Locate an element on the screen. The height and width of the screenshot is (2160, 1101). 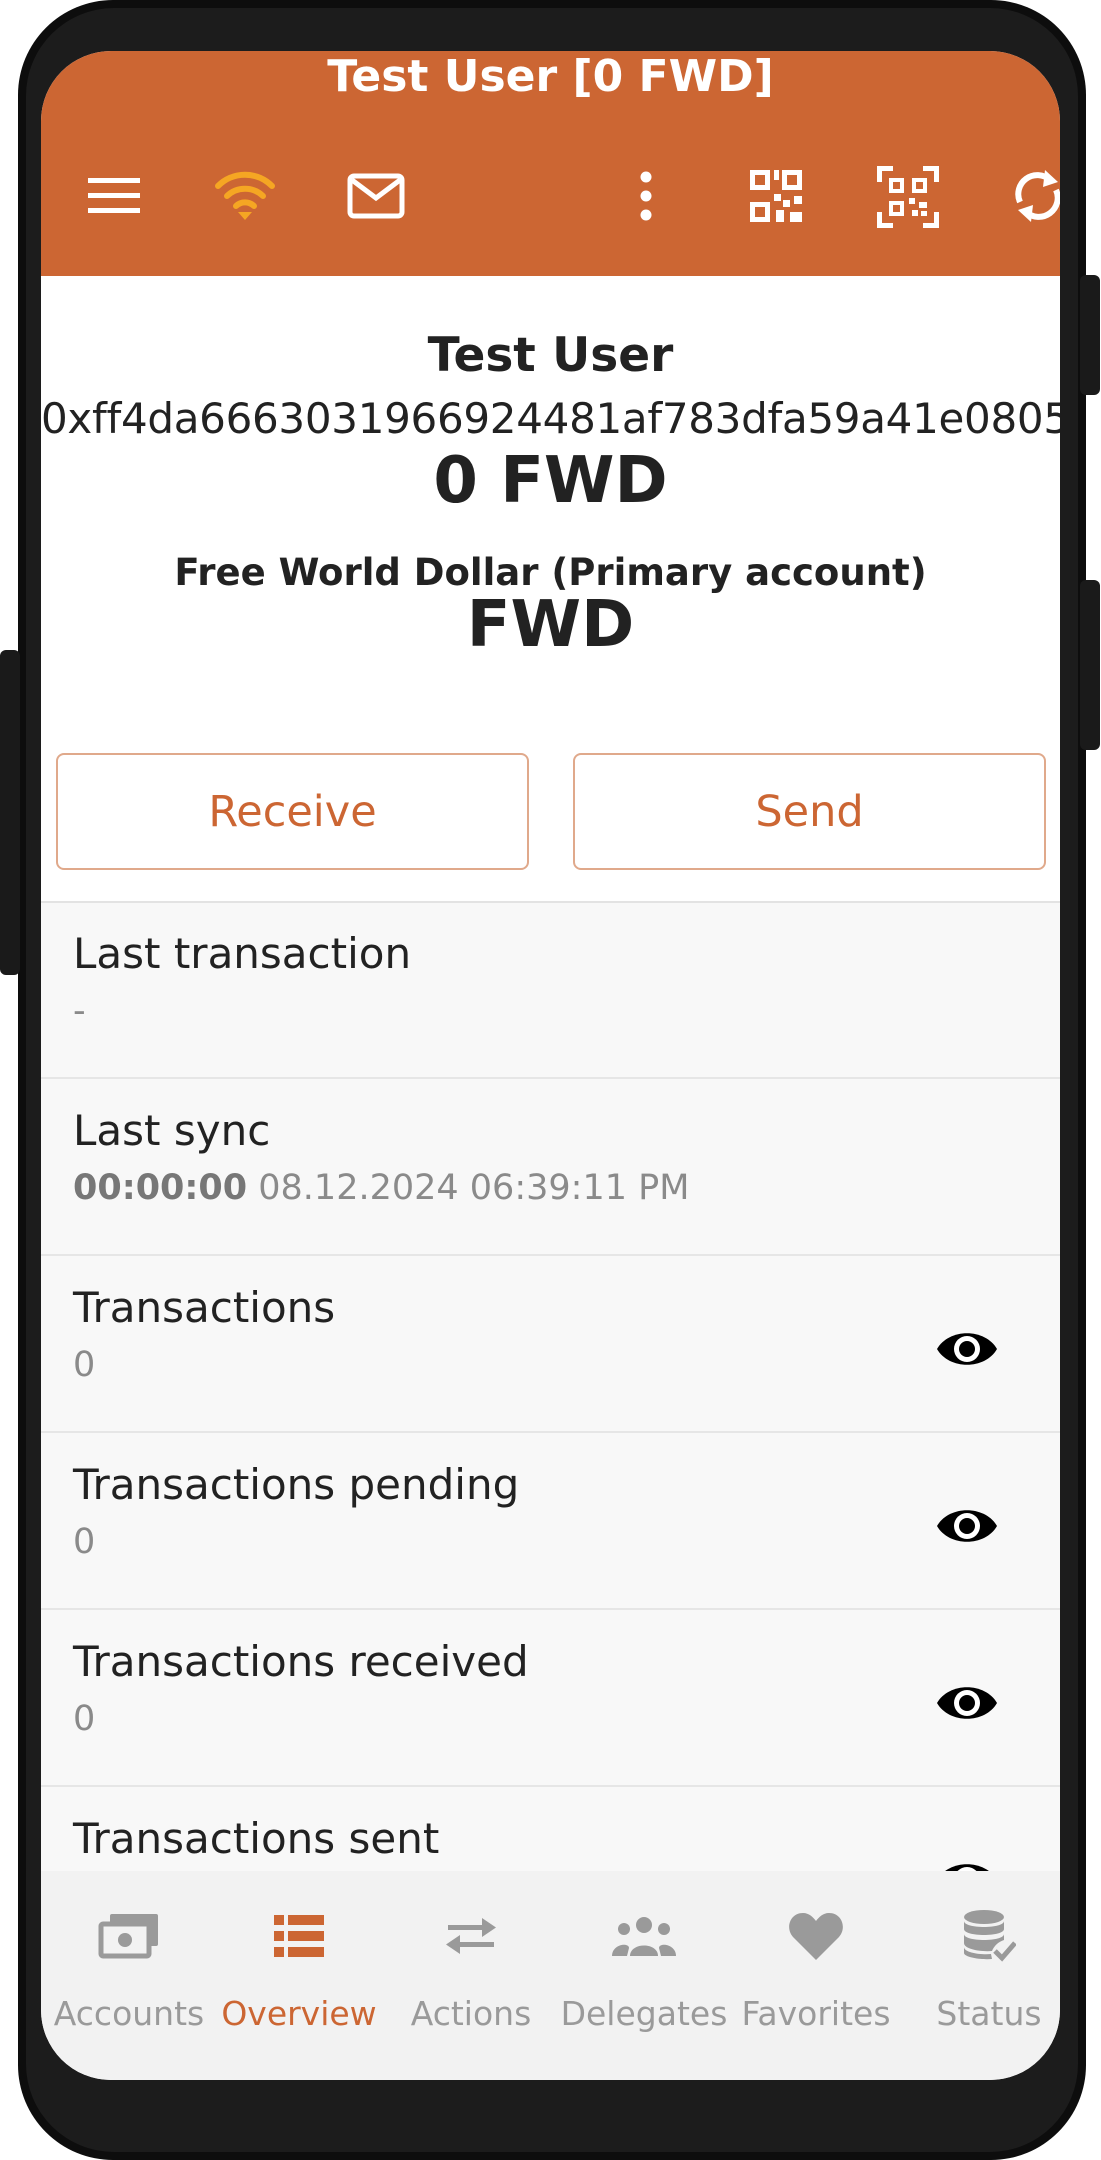
qr-code-icon is located at coordinates (776, 196).